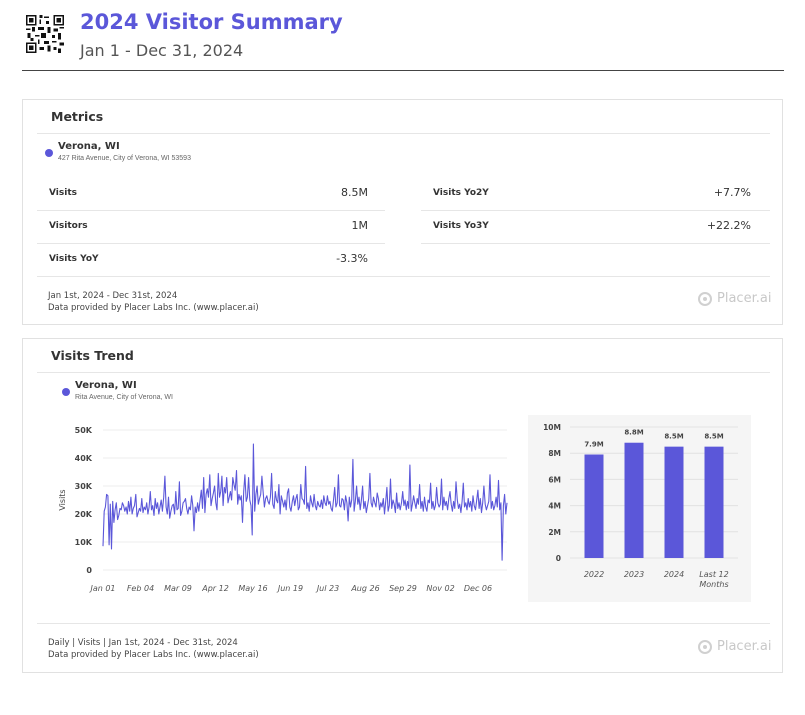  I want to click on y-tick-label: 10K, so click(84, 542).